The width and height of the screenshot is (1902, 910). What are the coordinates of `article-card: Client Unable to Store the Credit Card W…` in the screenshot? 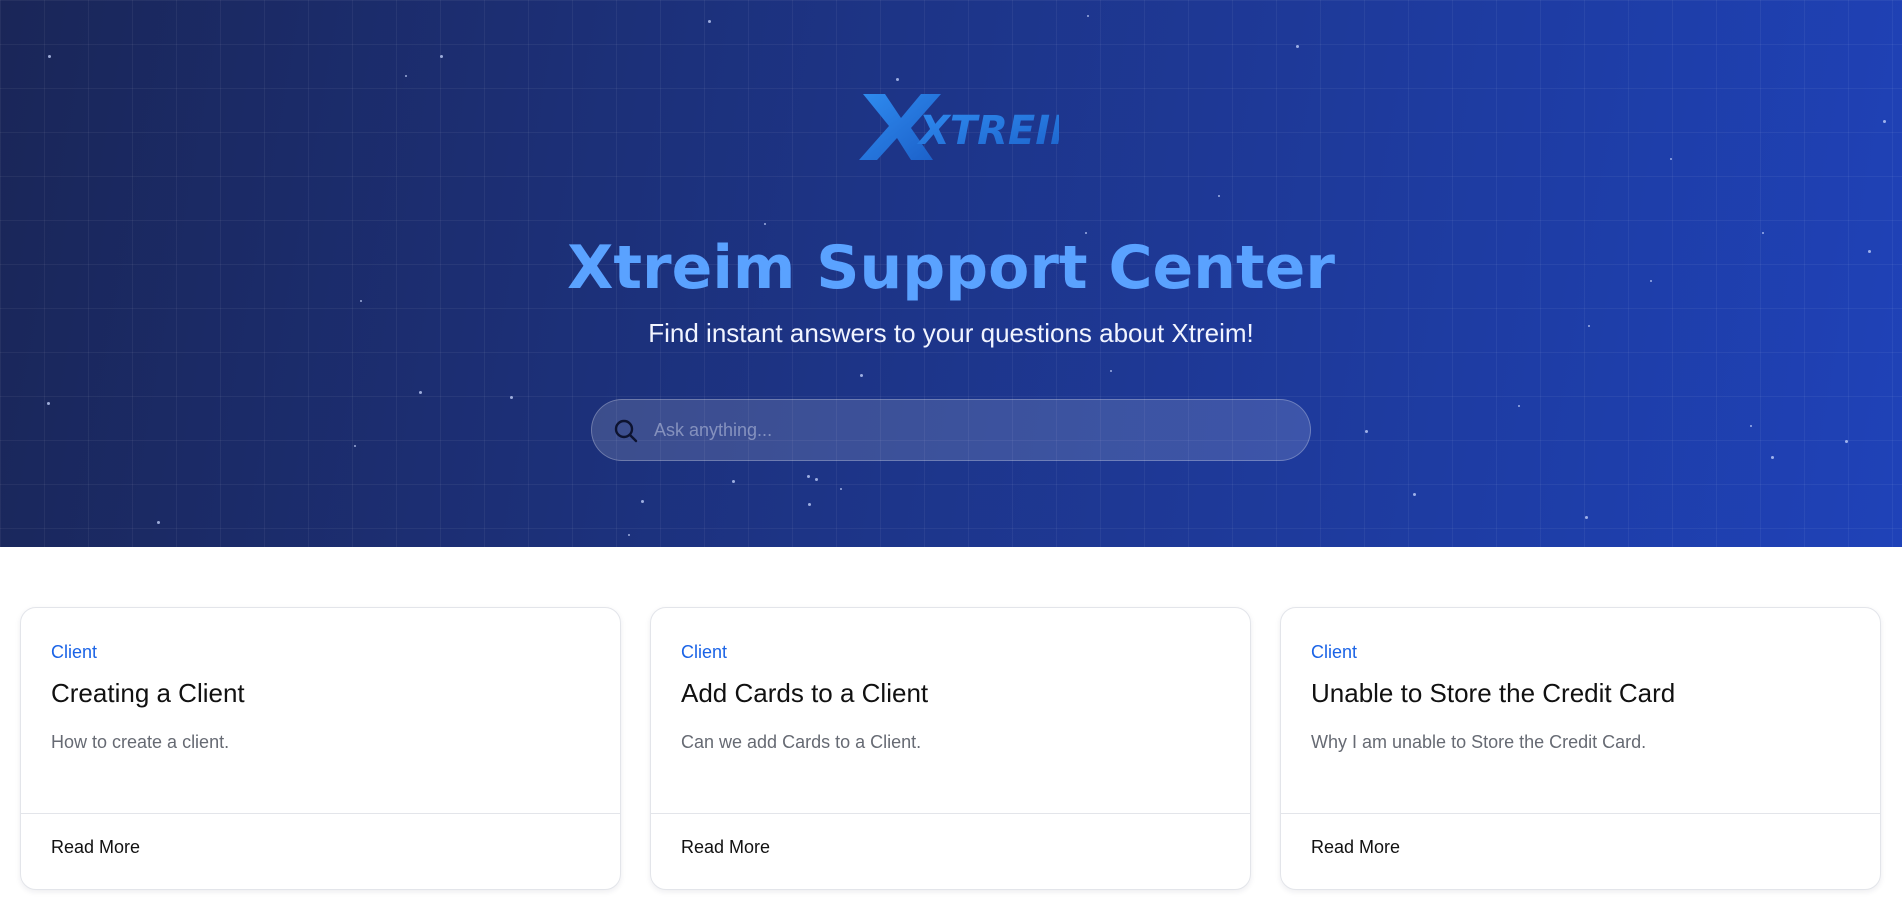 It's located at (1580, 748).